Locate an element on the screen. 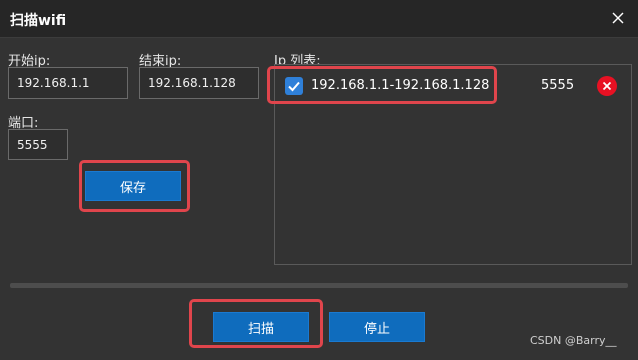 The image size is (638, 360). delete-item-button is located at coordinates (607, 86).